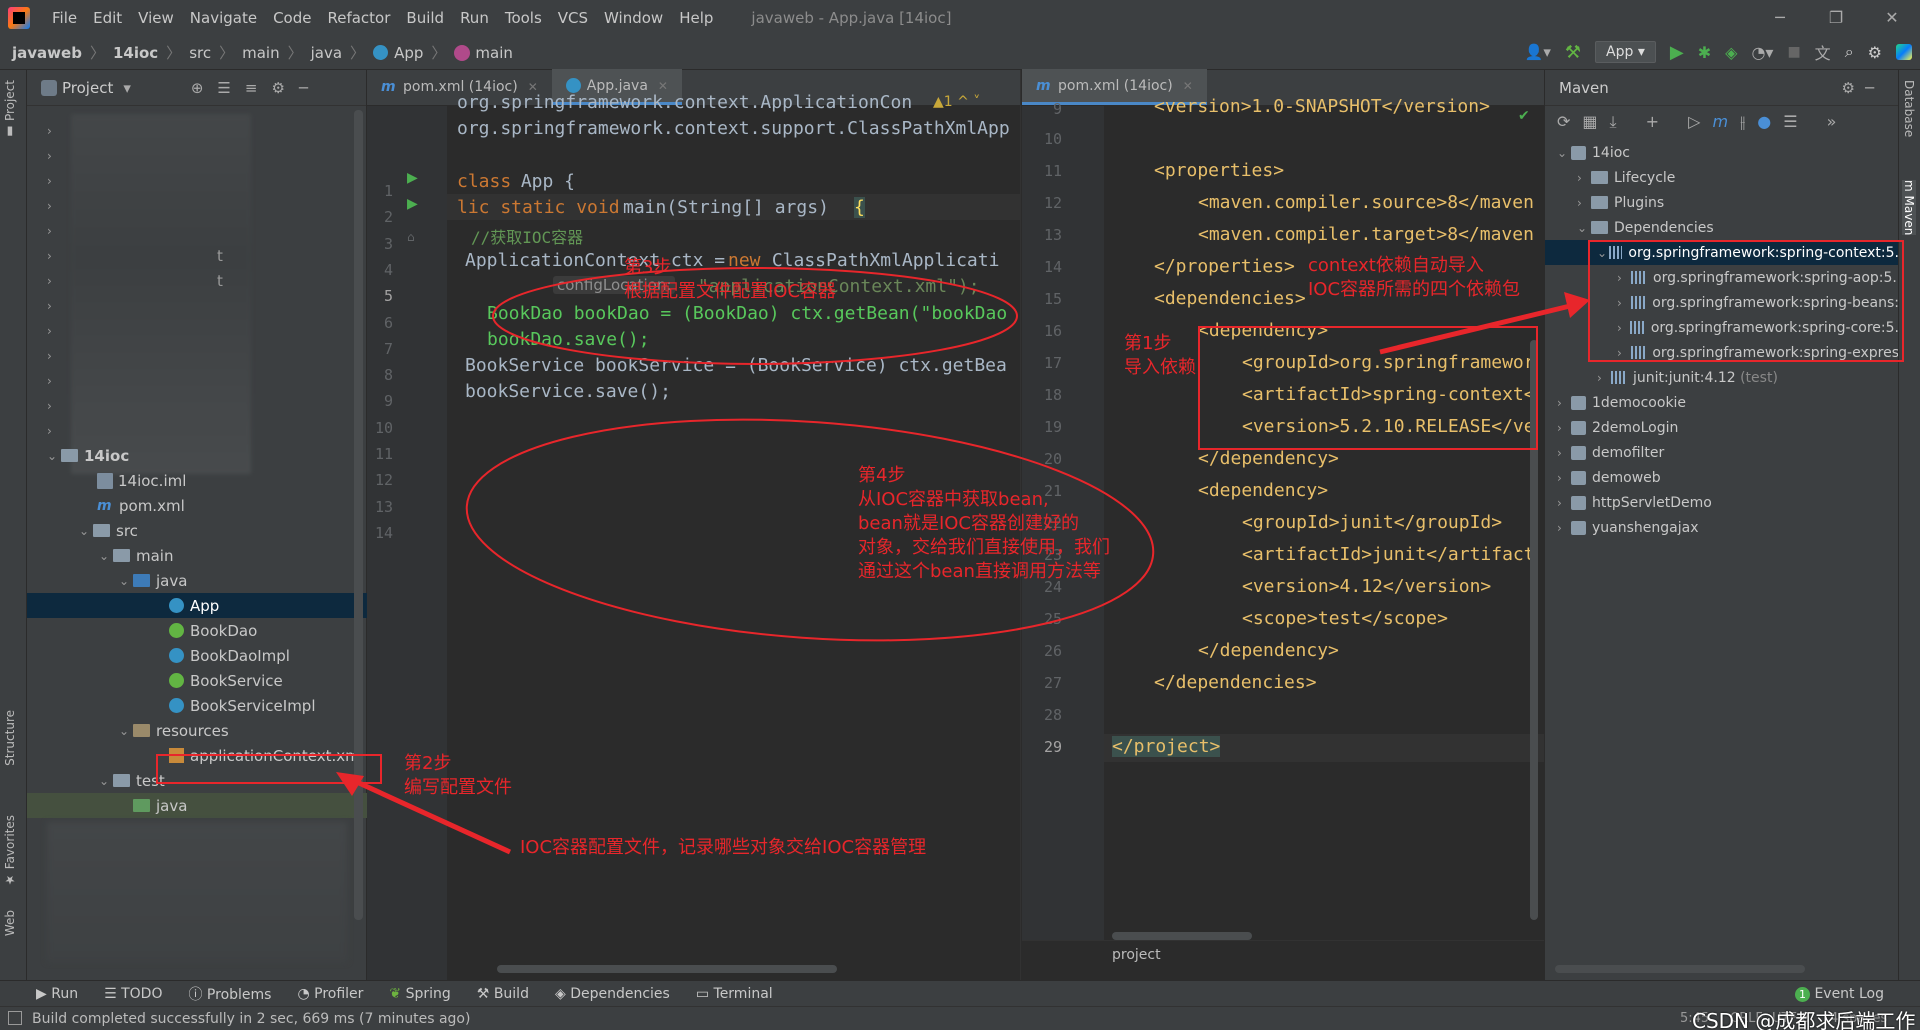 Image resolution: width=1920 pixels, height=1030 pixels. Describe the element at coordinates (1475, 329) in the screenshot. I see `annotation-arrow-deps` at that location.